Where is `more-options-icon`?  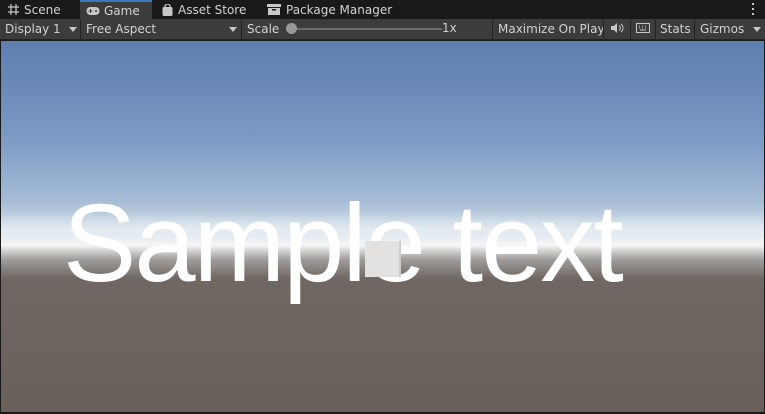 more-options-icon is located at coordinates (753, 9).